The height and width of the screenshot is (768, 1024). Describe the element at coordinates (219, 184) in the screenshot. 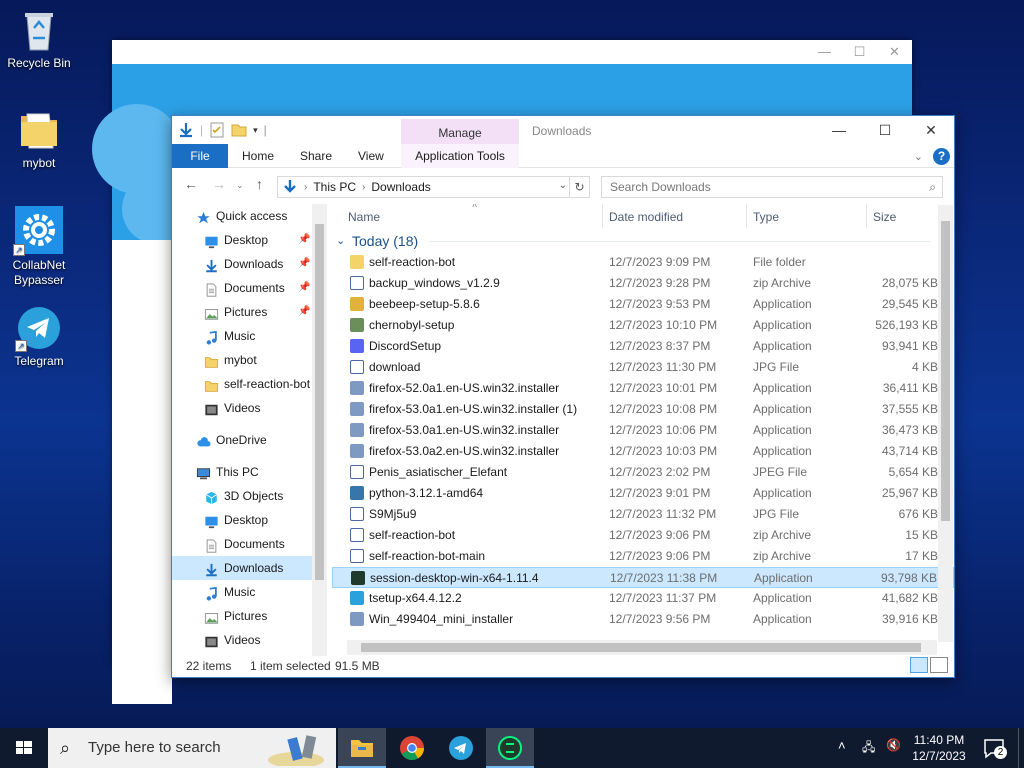

I see `forward-arrow-icon: →` at that location.